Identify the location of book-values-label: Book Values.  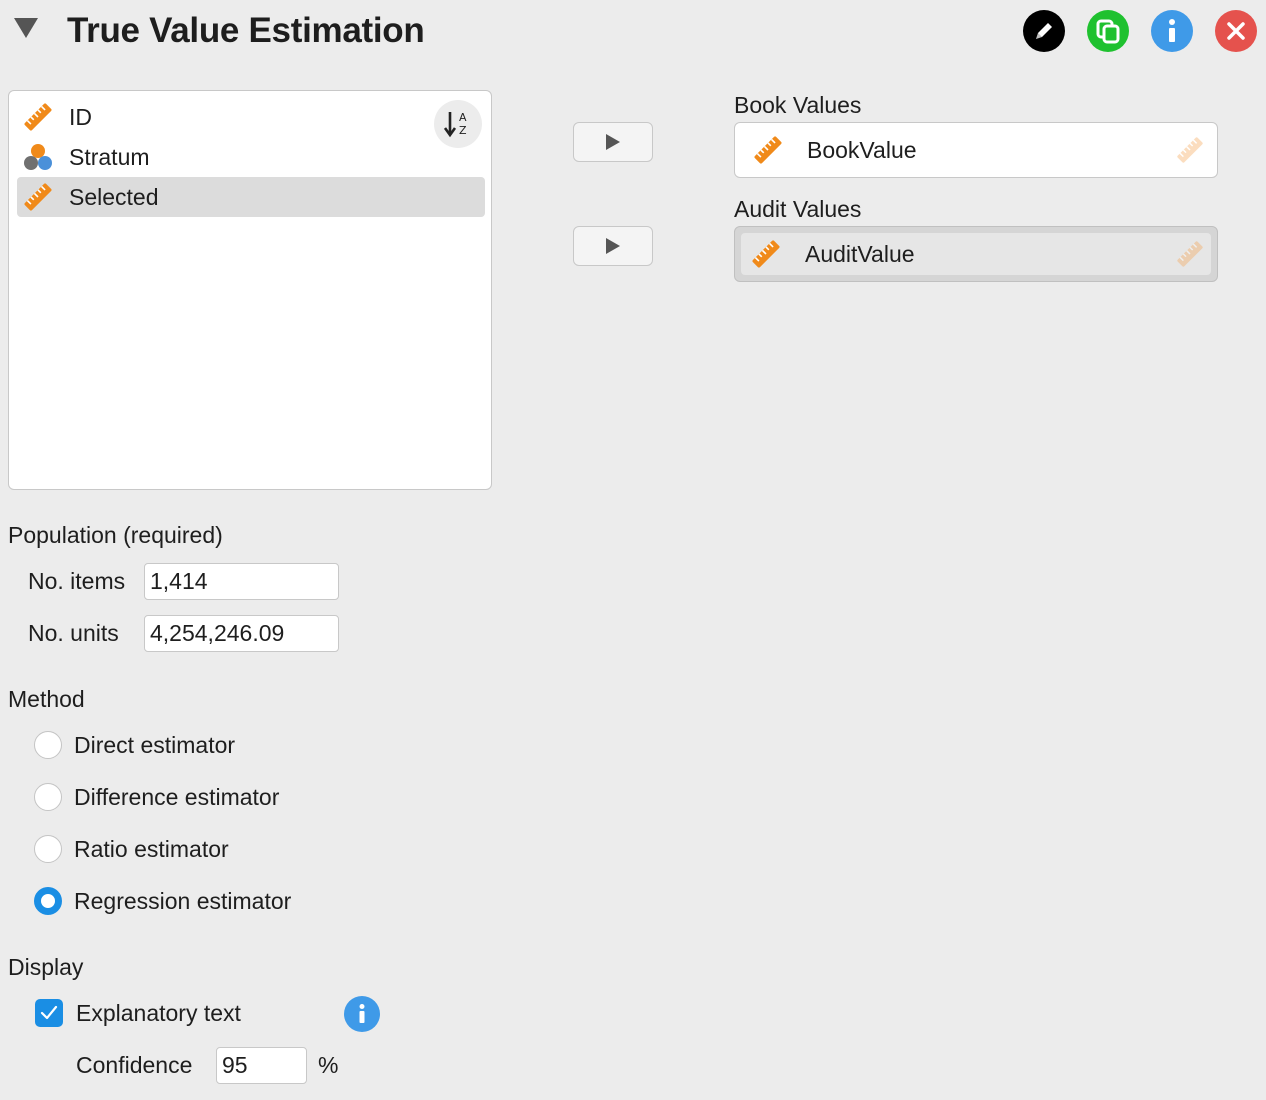
(798, 105).